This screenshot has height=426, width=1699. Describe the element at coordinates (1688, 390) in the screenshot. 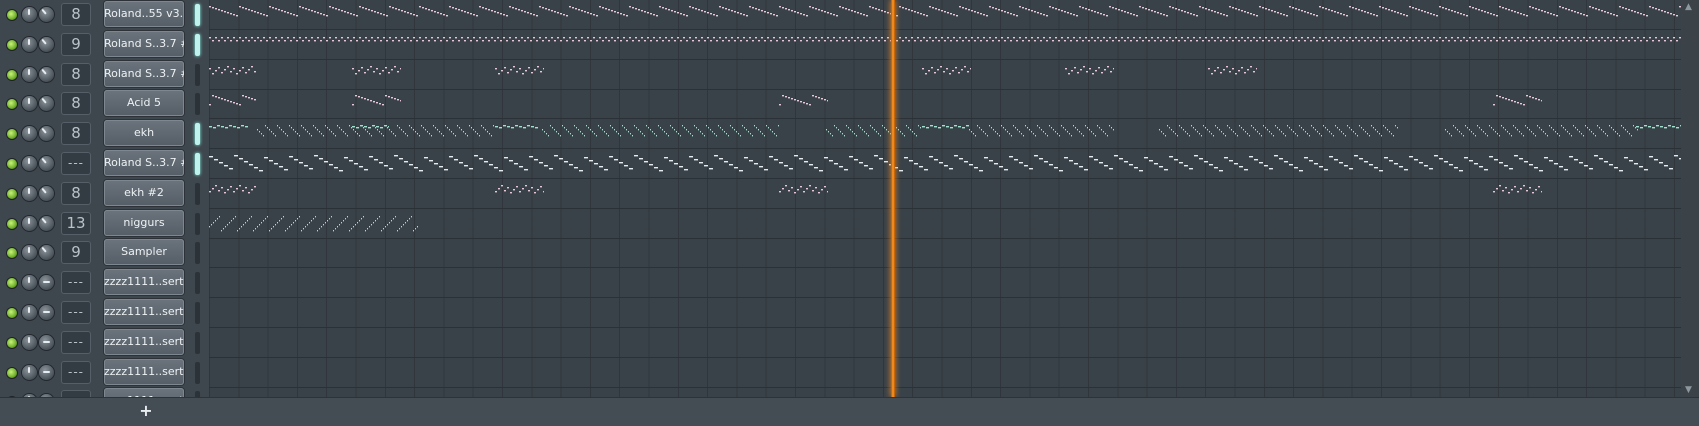

I see `scroll-down-icon: ▼` at that location.